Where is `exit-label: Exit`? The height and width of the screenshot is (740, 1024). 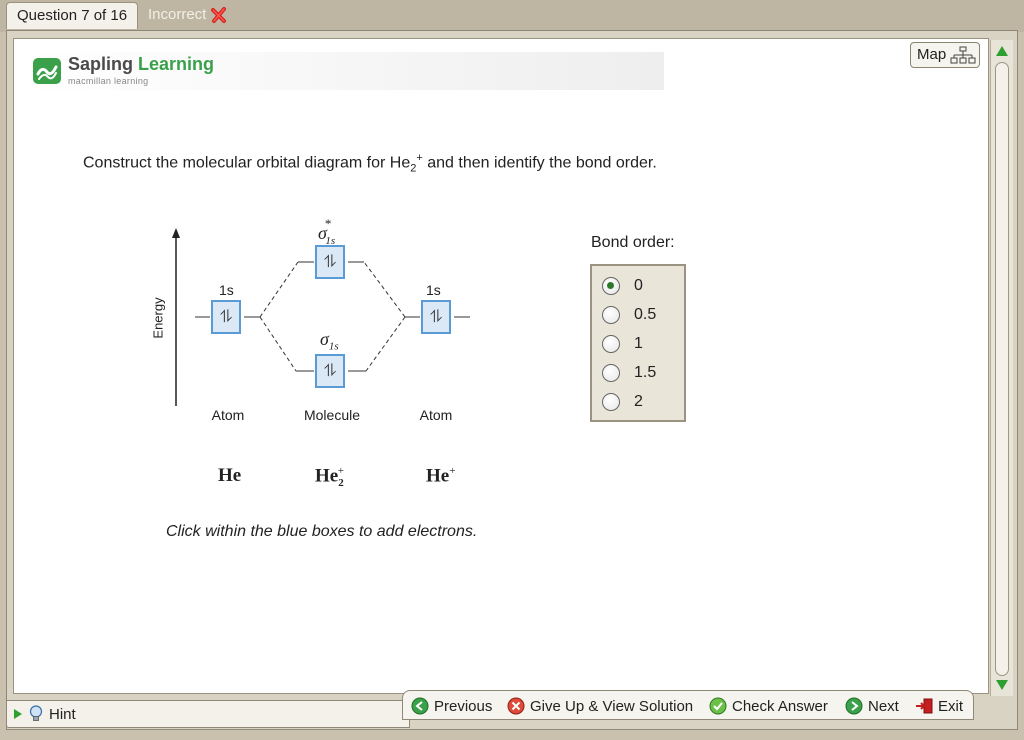
exit-label: Exit is located at coordinates (951, 706).